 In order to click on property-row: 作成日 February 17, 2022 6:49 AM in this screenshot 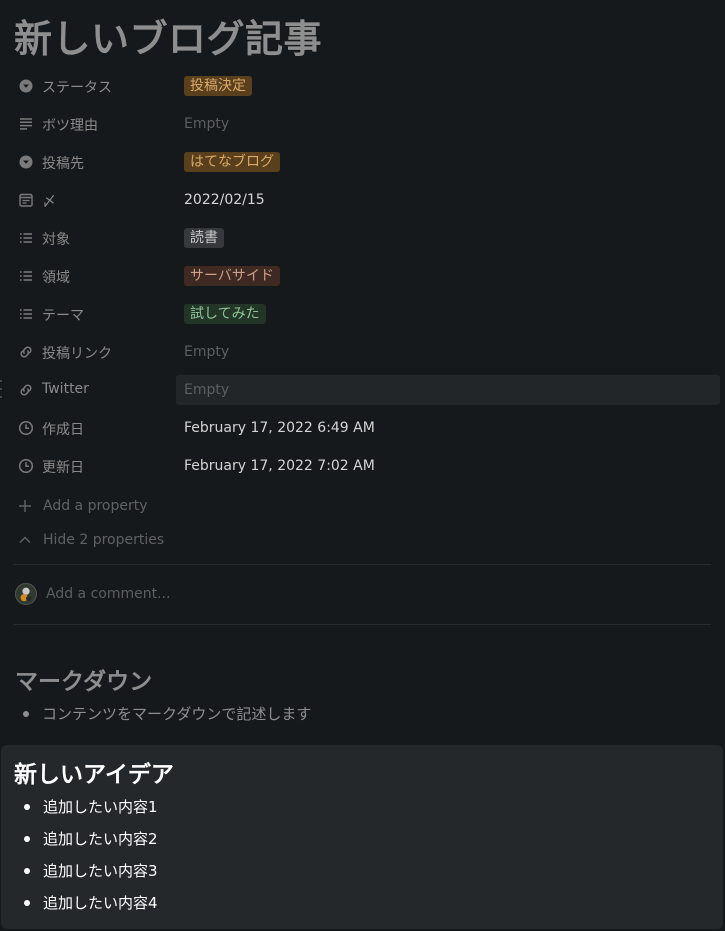, I will do `click(362, 428)`.